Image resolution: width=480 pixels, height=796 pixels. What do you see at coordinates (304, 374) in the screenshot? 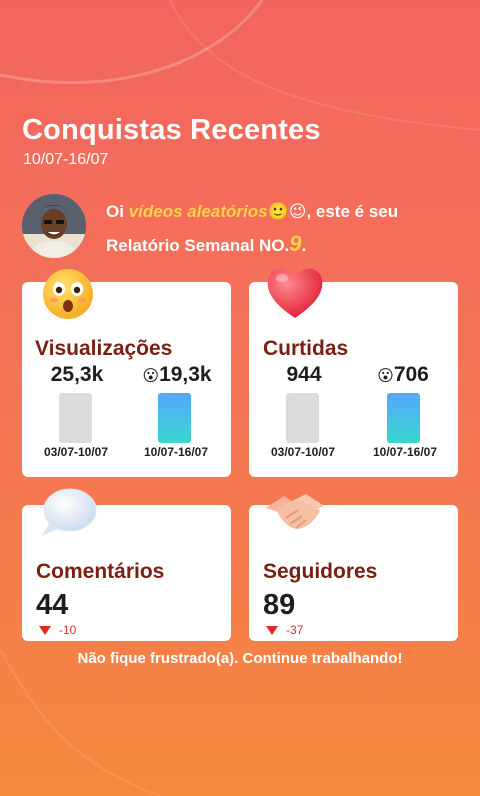
I see `likes-prev-value: 944` at bounding box center [304, 374].